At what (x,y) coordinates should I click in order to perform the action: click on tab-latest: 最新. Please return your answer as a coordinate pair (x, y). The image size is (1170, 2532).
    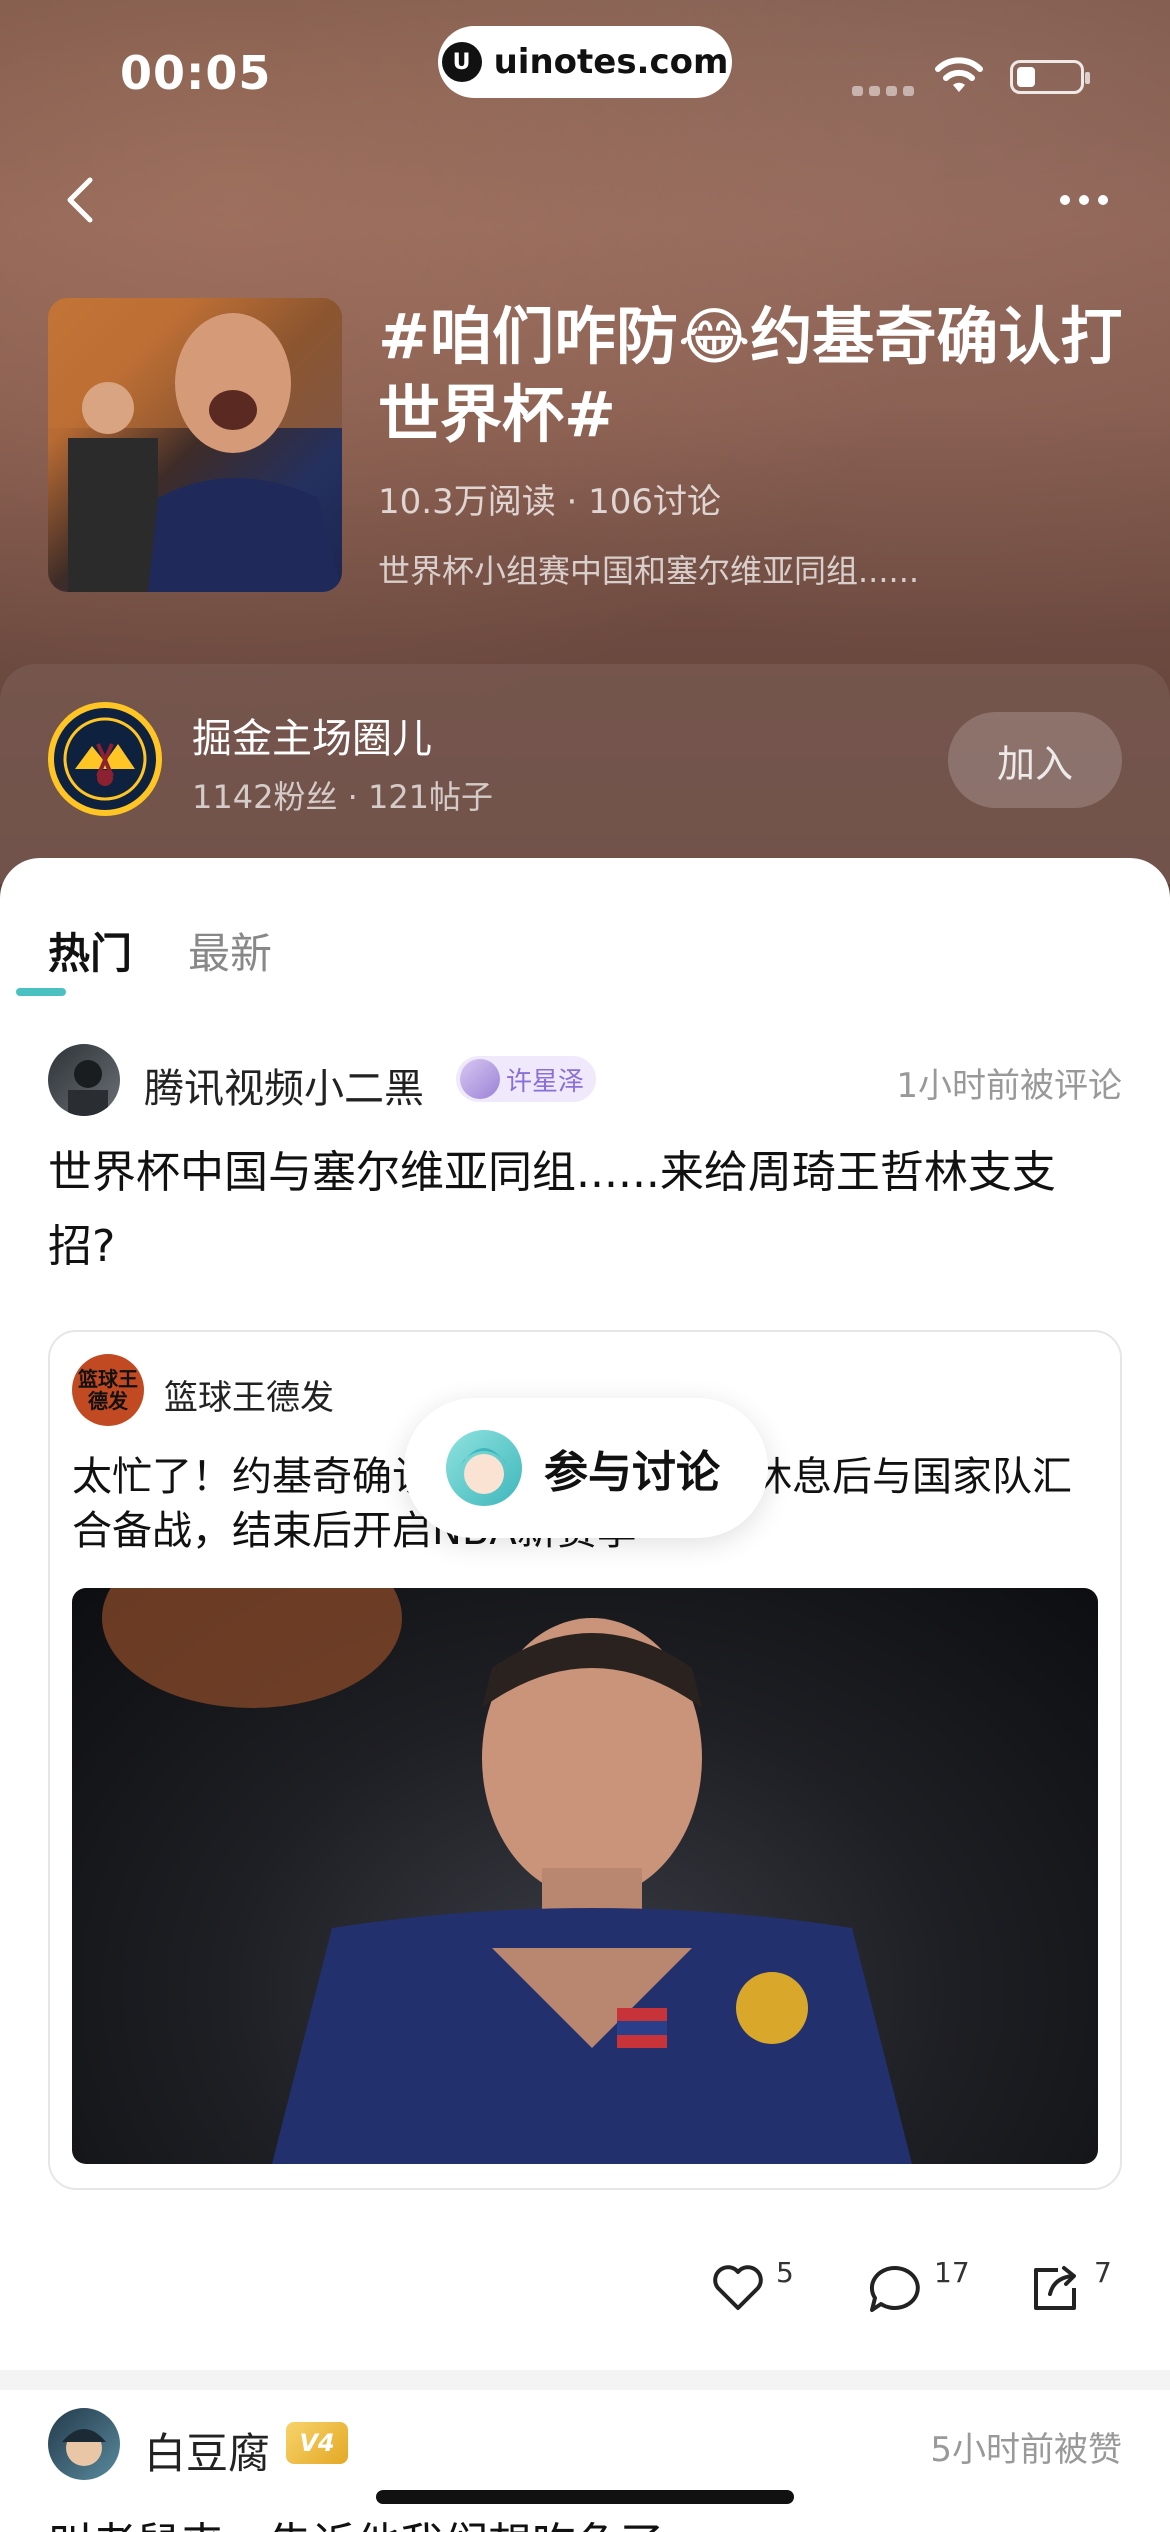
    Looking at the image, I should click on (230, 950).